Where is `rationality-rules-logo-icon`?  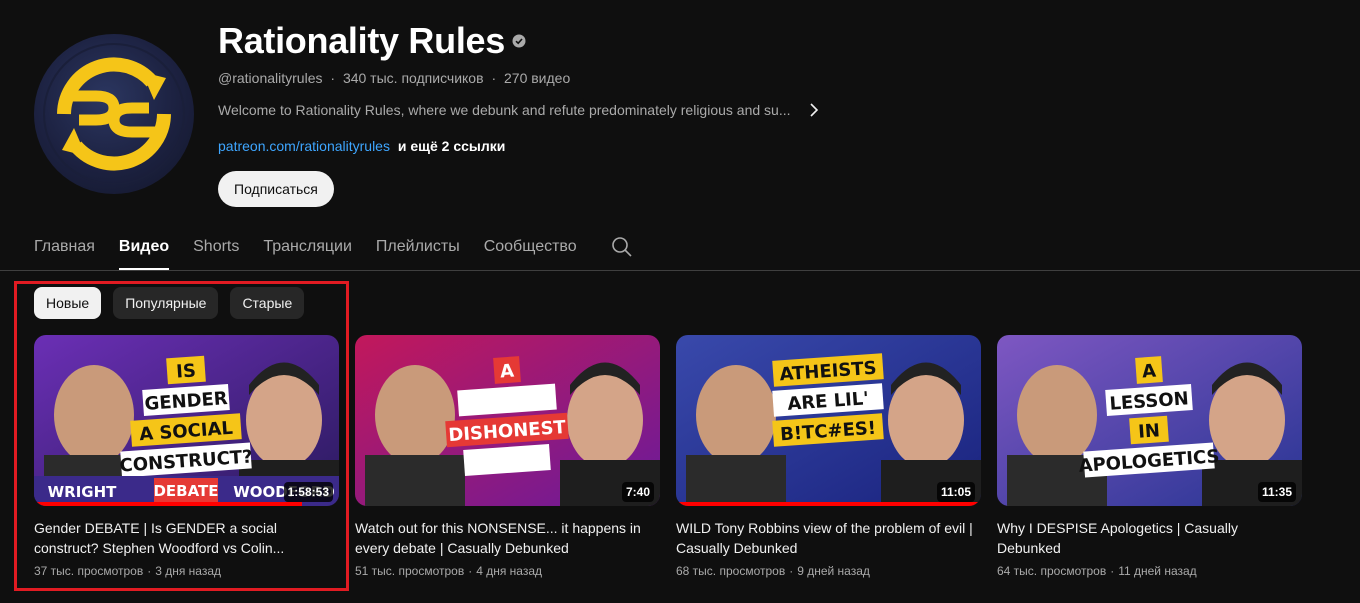
rationality-rules-logo-icon is located at coordinates (114, 114).